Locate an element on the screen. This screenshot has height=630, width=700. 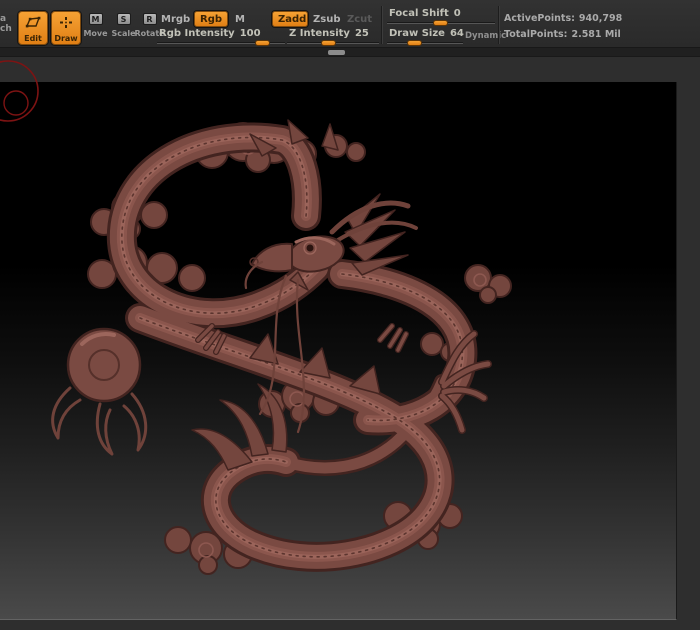
z-intensity-handle is located at coordinates (328, 43).